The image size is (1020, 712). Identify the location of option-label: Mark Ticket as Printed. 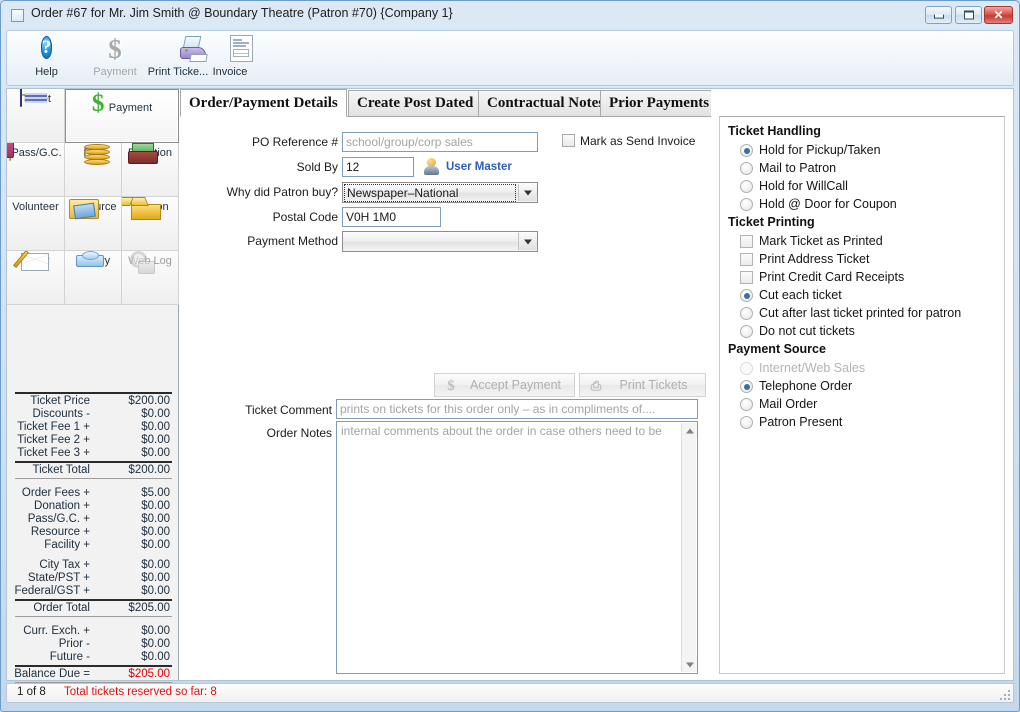
(821, 241).